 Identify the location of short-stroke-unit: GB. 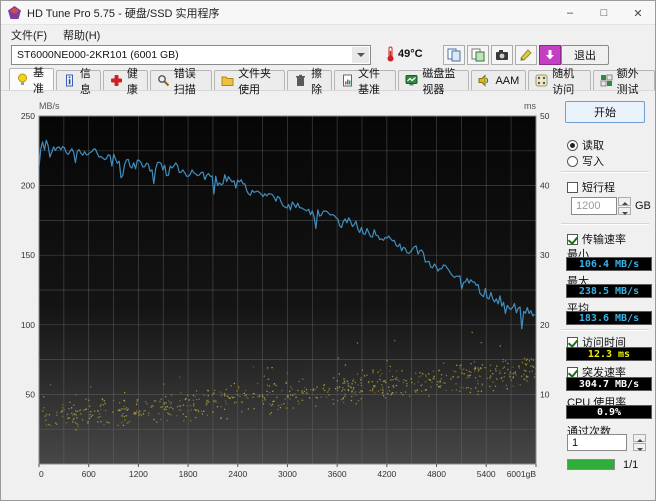
(643, 206).